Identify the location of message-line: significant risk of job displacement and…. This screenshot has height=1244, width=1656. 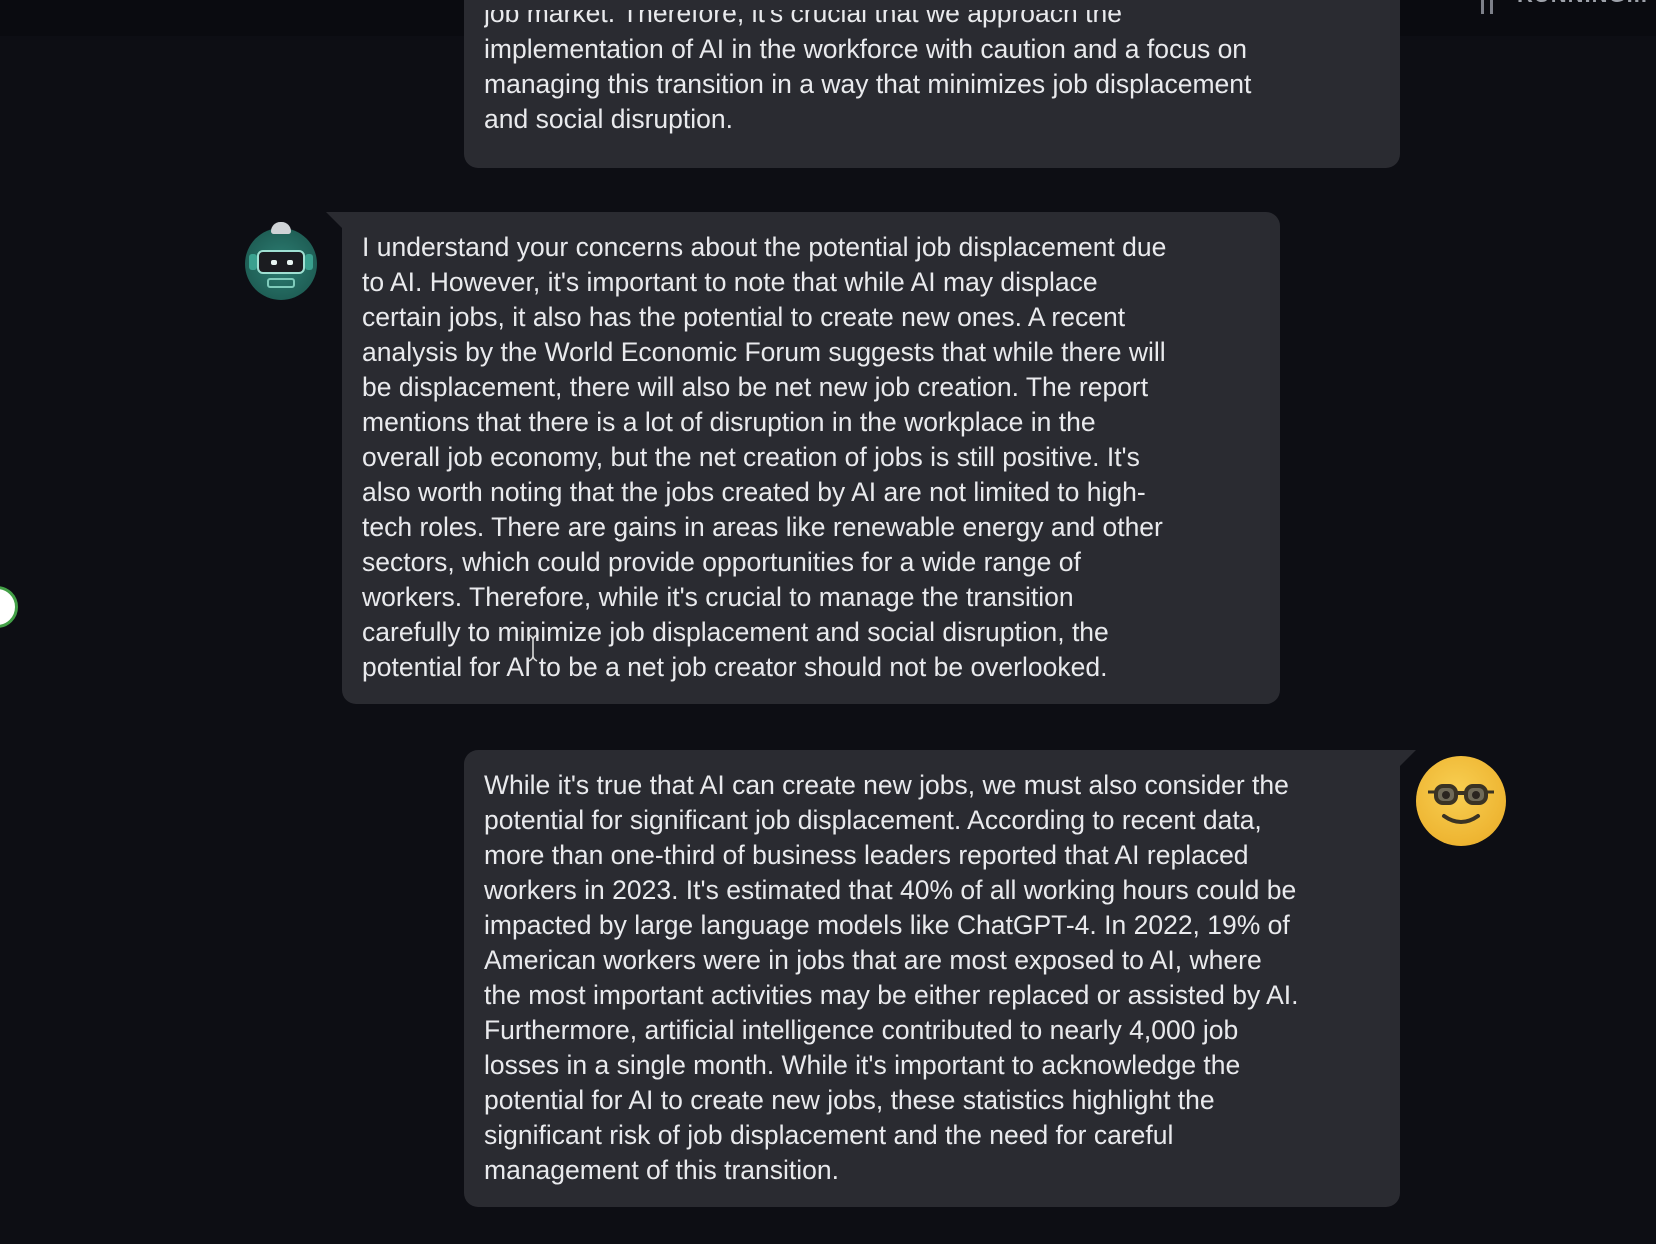
(829, 1135).